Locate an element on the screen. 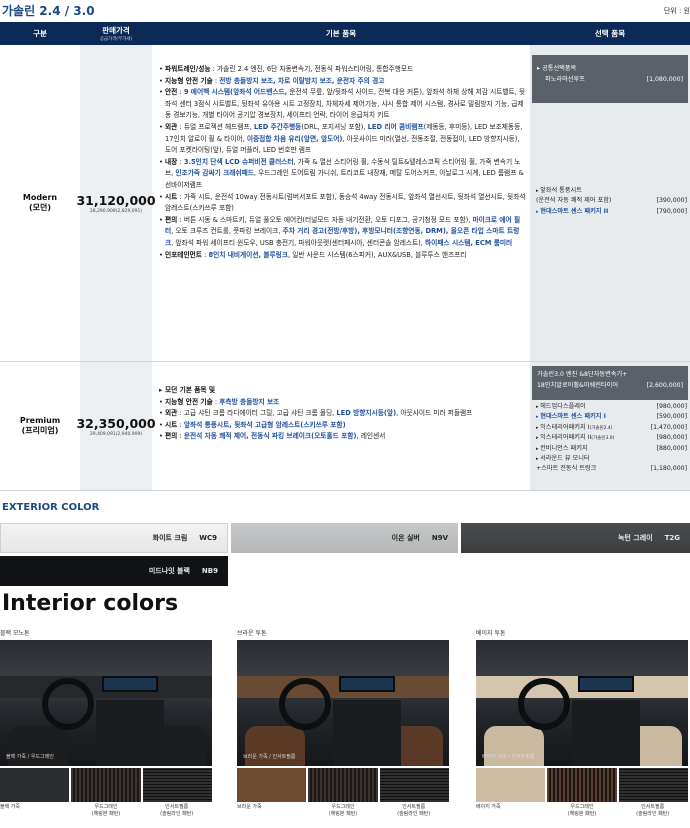 The width and height of the screenshot is (690, 828). common-option-price: [1,080,000] is located at coordinates (664, 79).